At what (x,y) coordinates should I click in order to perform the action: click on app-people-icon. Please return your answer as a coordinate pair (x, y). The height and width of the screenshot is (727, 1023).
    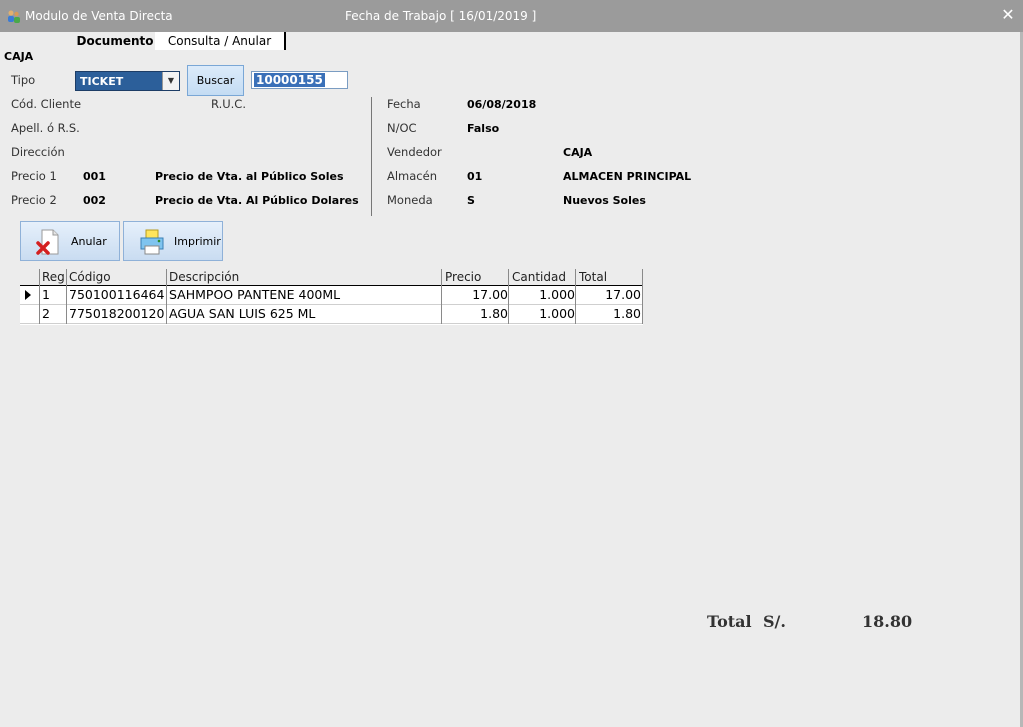
    Looking at the image, I should click on (14, 16).